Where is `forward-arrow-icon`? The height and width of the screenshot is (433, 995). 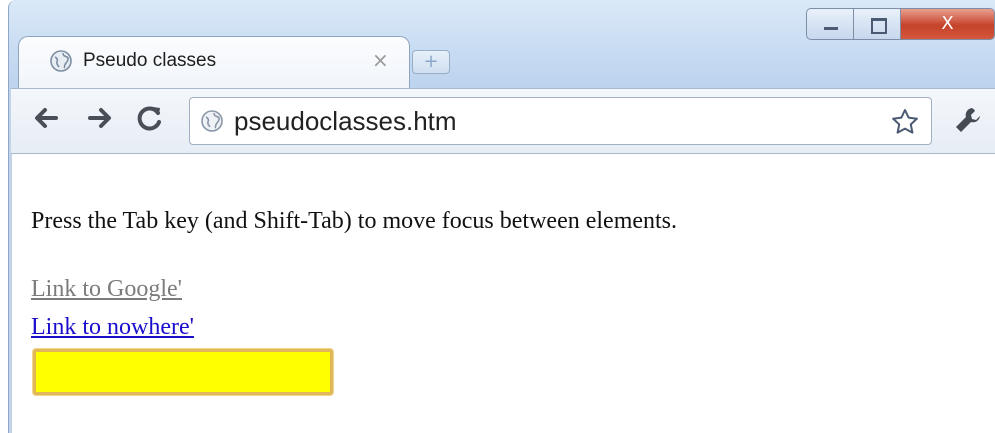
forward-arrow-icon is located at coordinates (100, 118).